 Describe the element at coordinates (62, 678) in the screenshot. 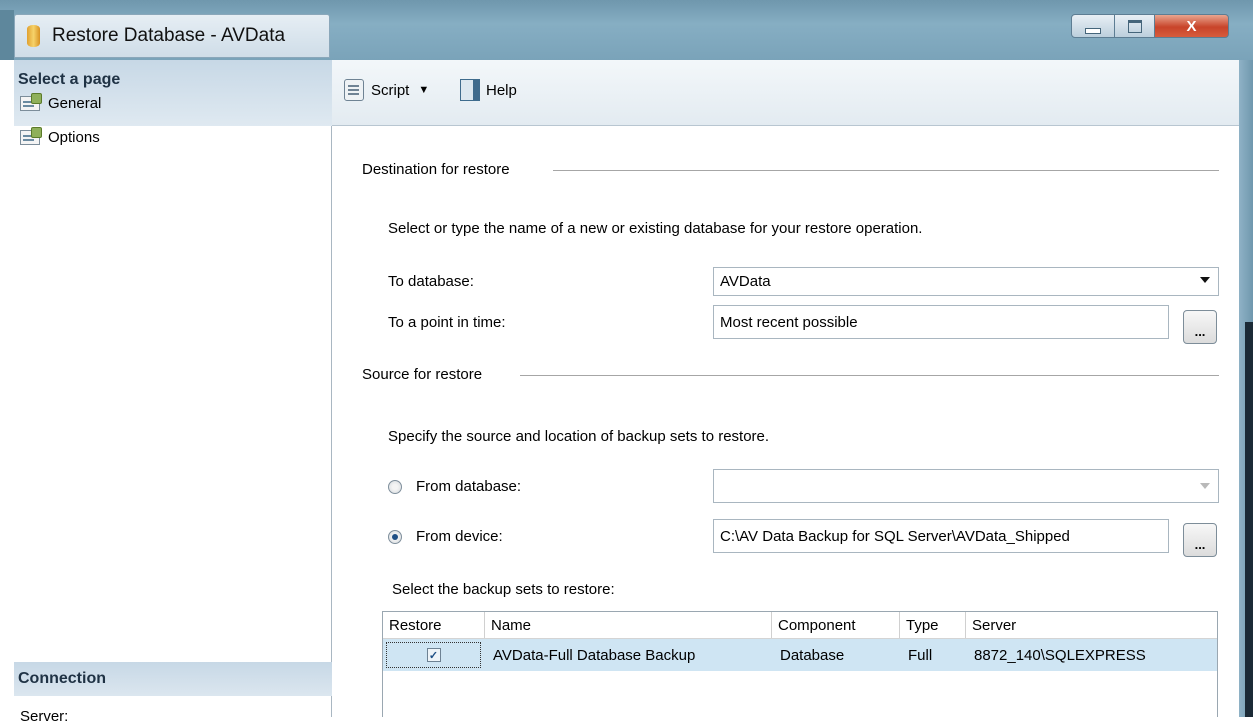

I see `connection-title: Connection` at that location.